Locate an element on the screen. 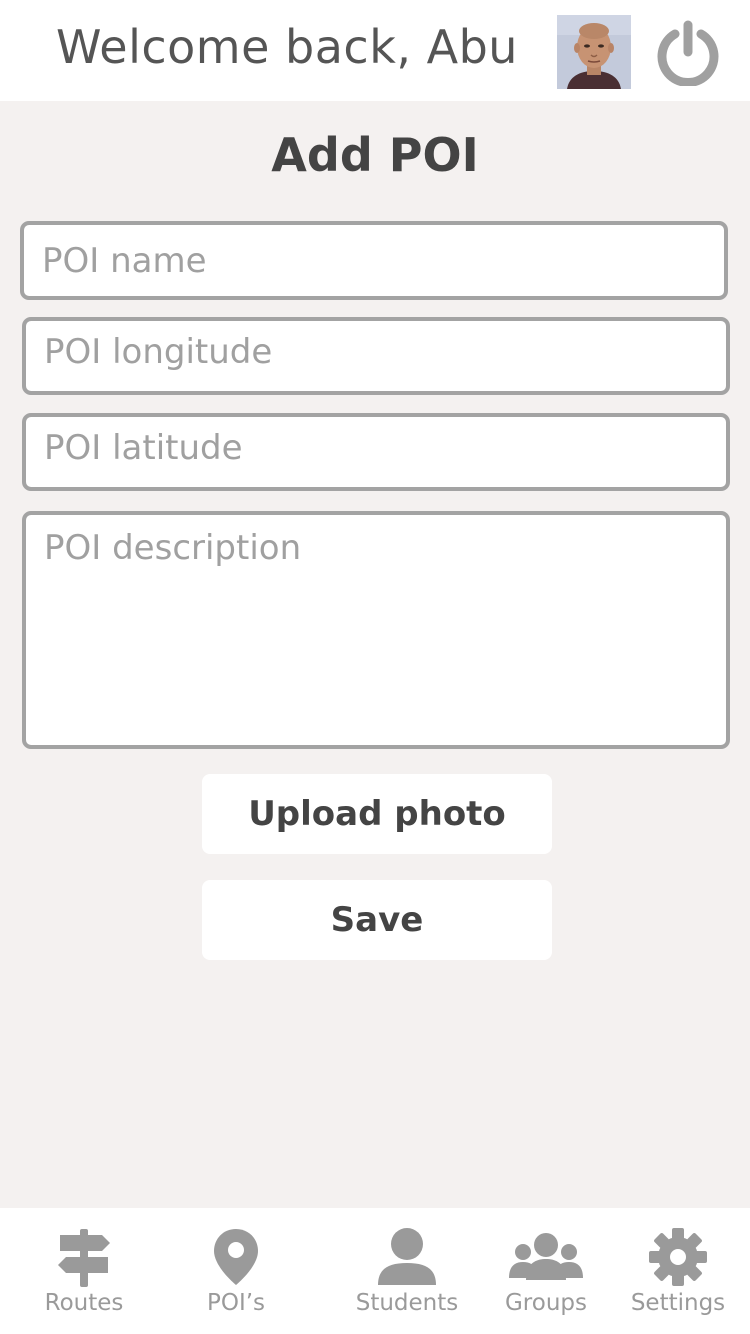 This screenshot has height=1334, width=750. nav-item-pois: POI’s is located at coordinates (236, 1271).